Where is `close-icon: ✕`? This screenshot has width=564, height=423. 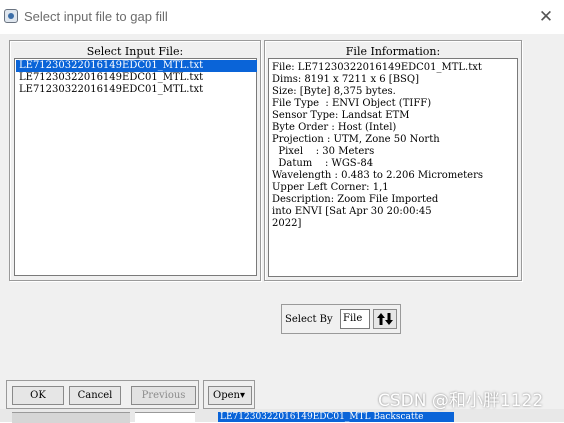
close-icon: ✕ is located at coordinates (546, 17).